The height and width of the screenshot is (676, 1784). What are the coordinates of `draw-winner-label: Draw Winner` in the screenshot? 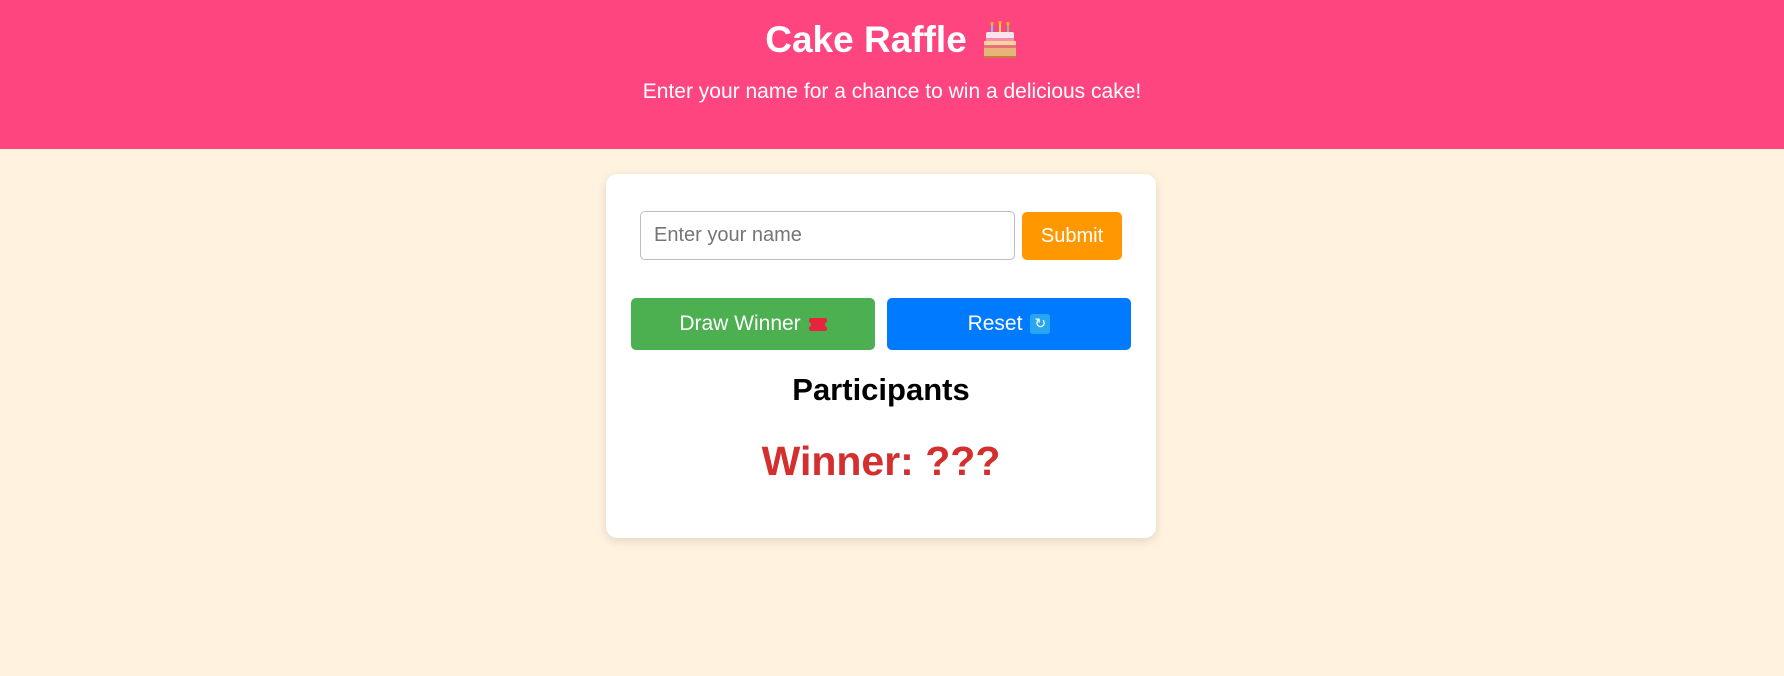 It's located at (740, 323).